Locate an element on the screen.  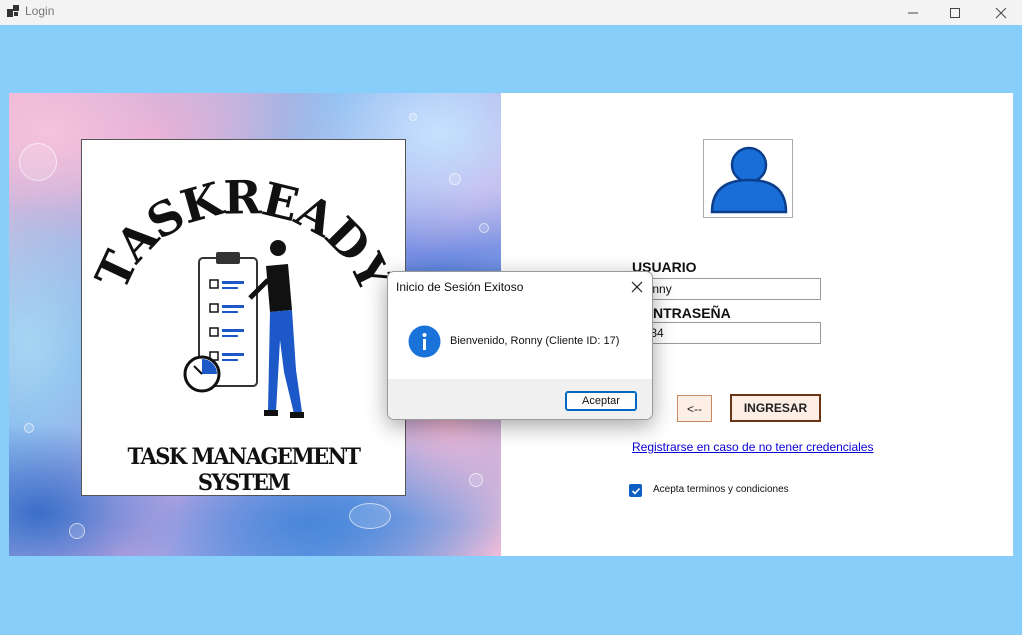
dialog-message: Bienvenido, Ronny (Cliente ID: 17) is located at coordinates (535, 341).